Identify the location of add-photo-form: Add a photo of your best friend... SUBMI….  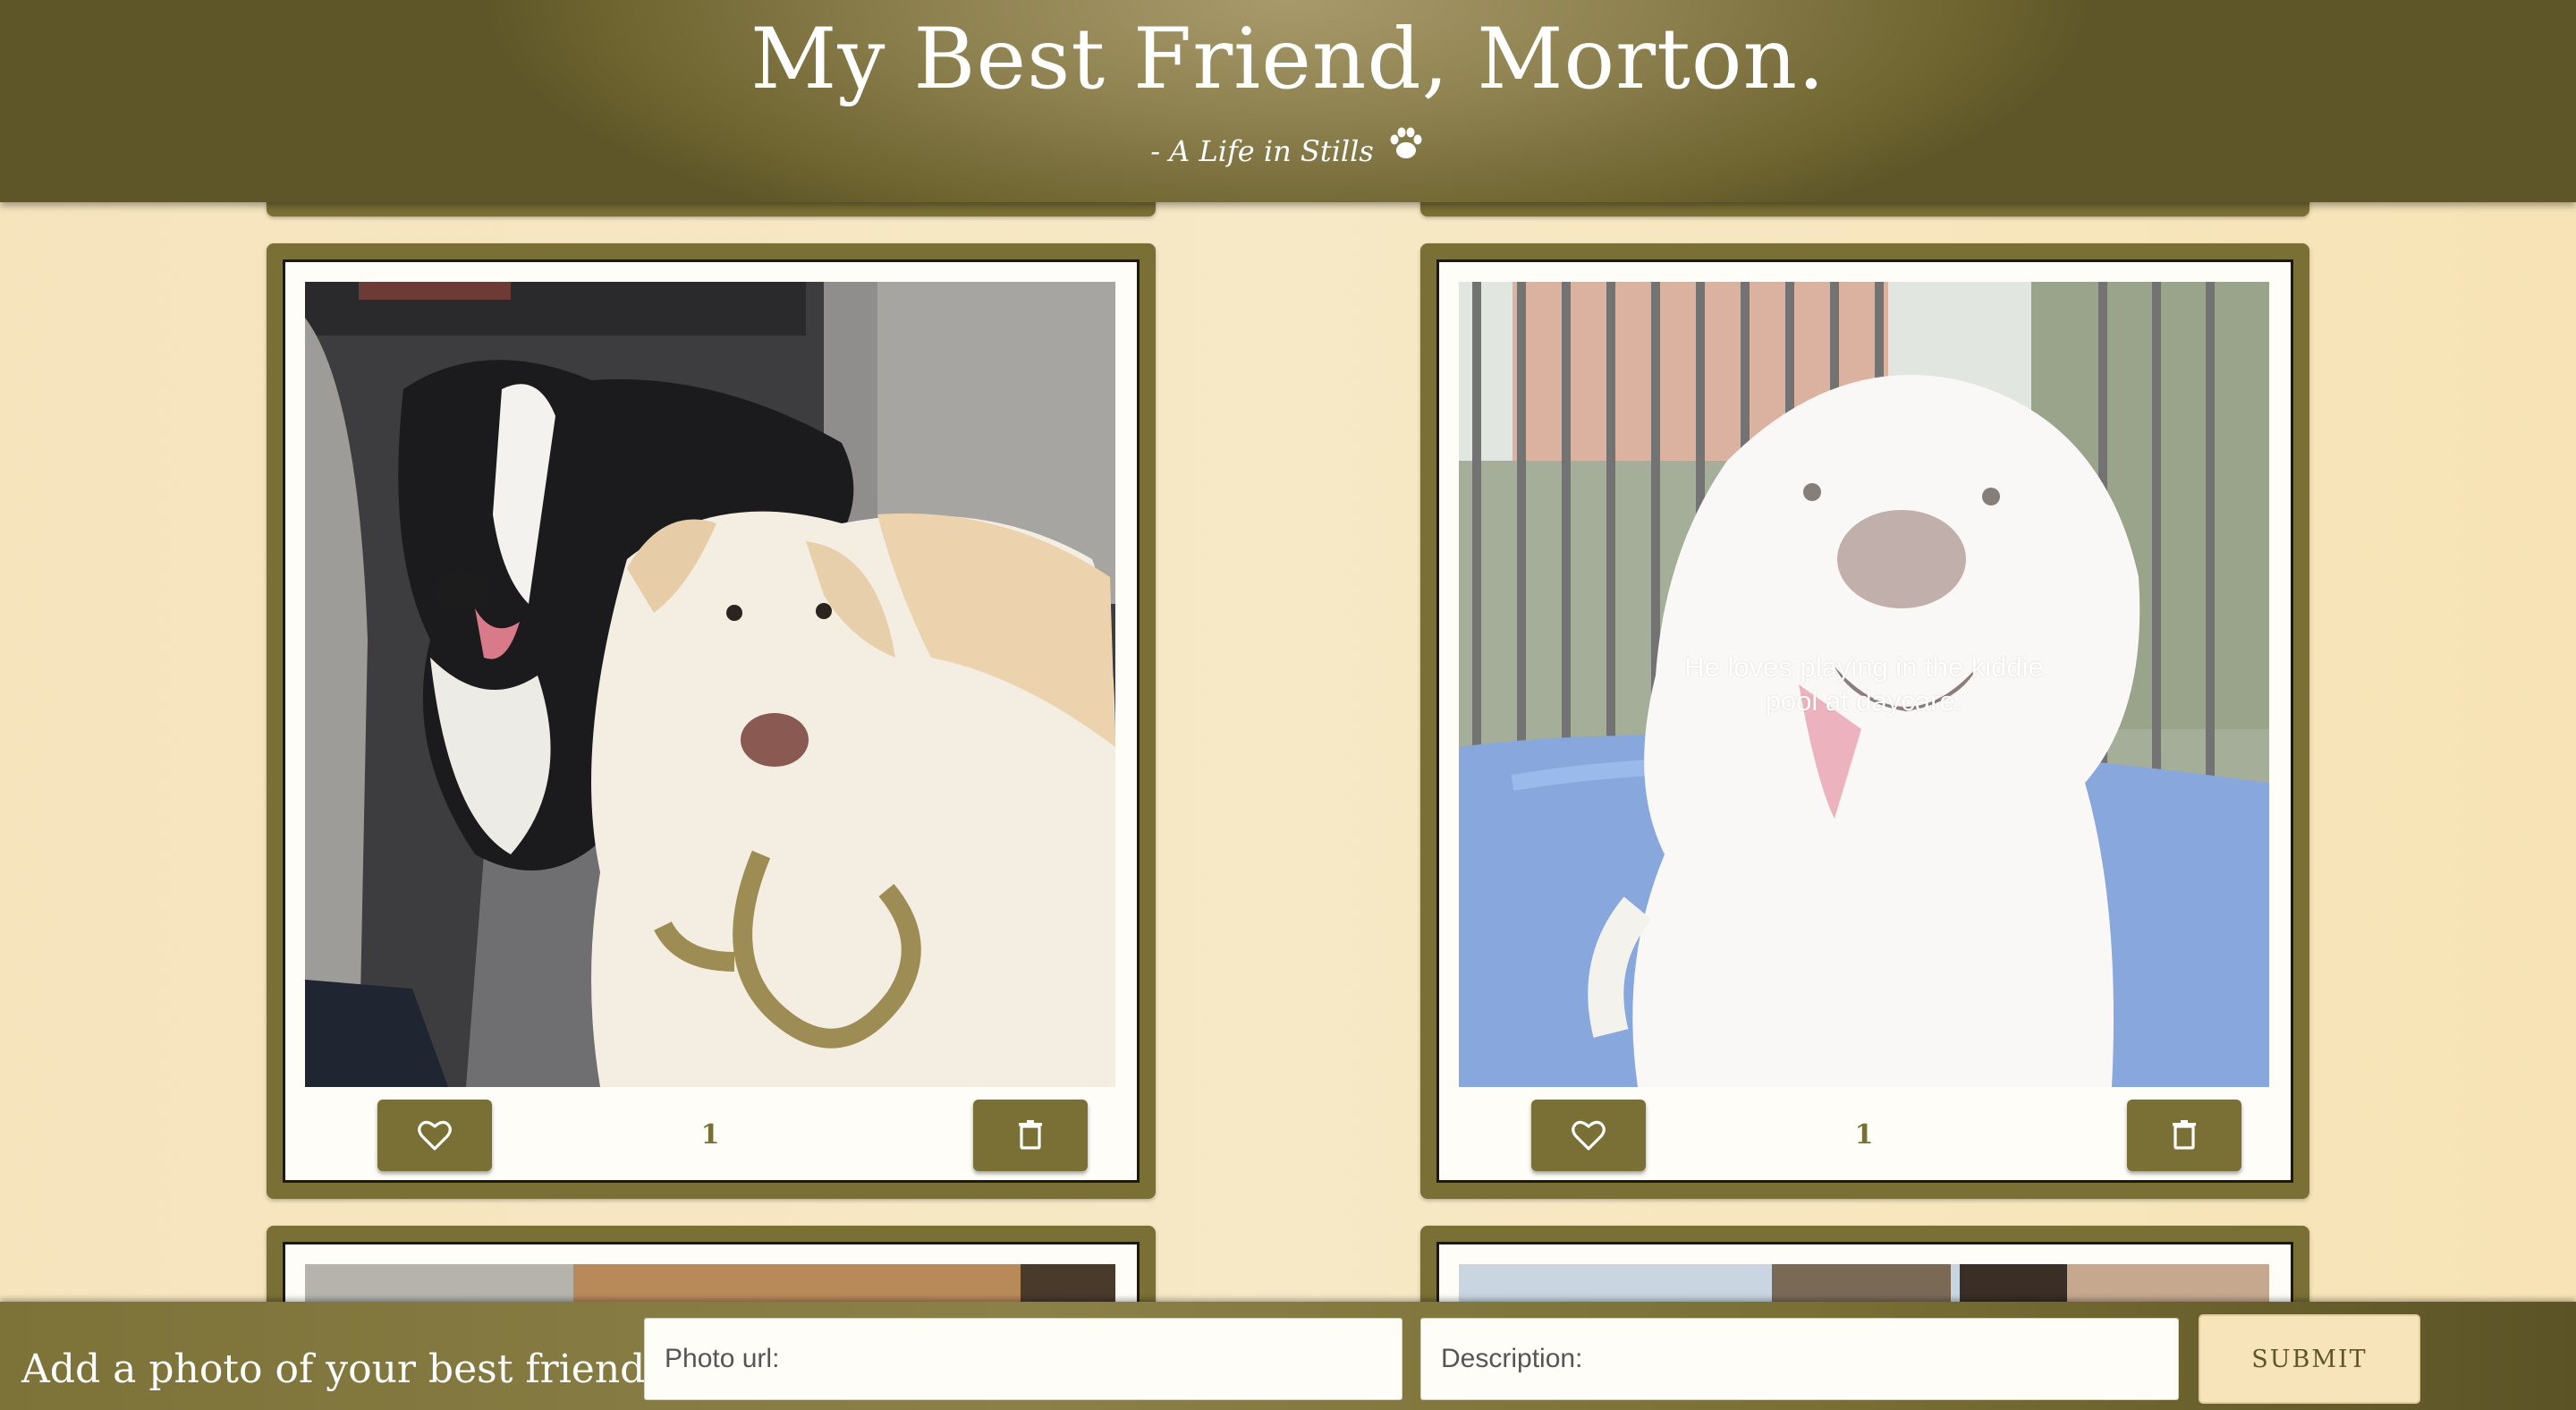
(1288, 1356).